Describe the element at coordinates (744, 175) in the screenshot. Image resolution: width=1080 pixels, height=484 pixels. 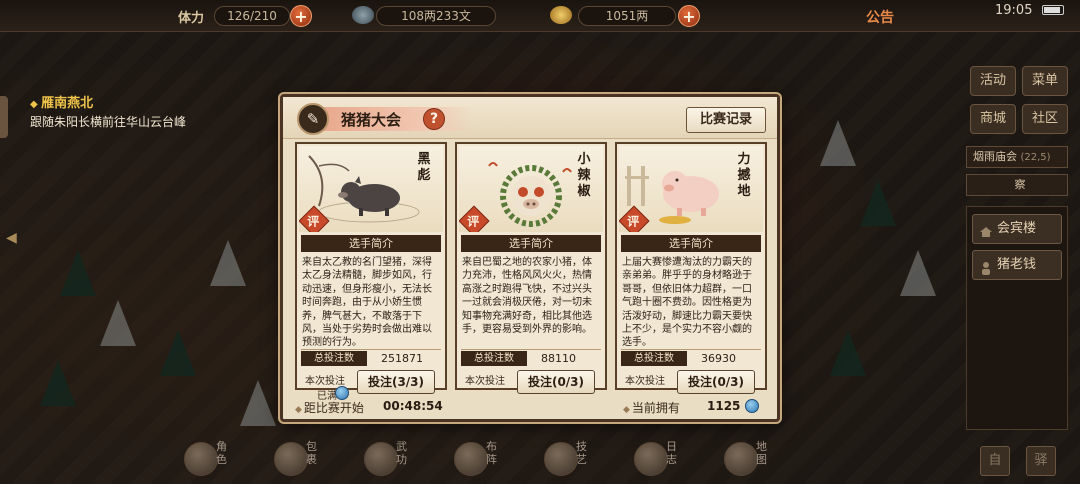
I see `contestant-name: 力撼地` at that location.